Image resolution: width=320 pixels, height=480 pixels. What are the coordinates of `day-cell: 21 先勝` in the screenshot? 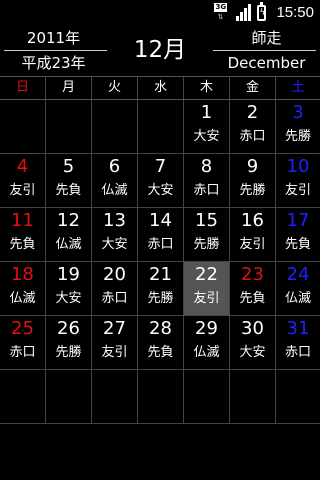 It's located at (161, 288).